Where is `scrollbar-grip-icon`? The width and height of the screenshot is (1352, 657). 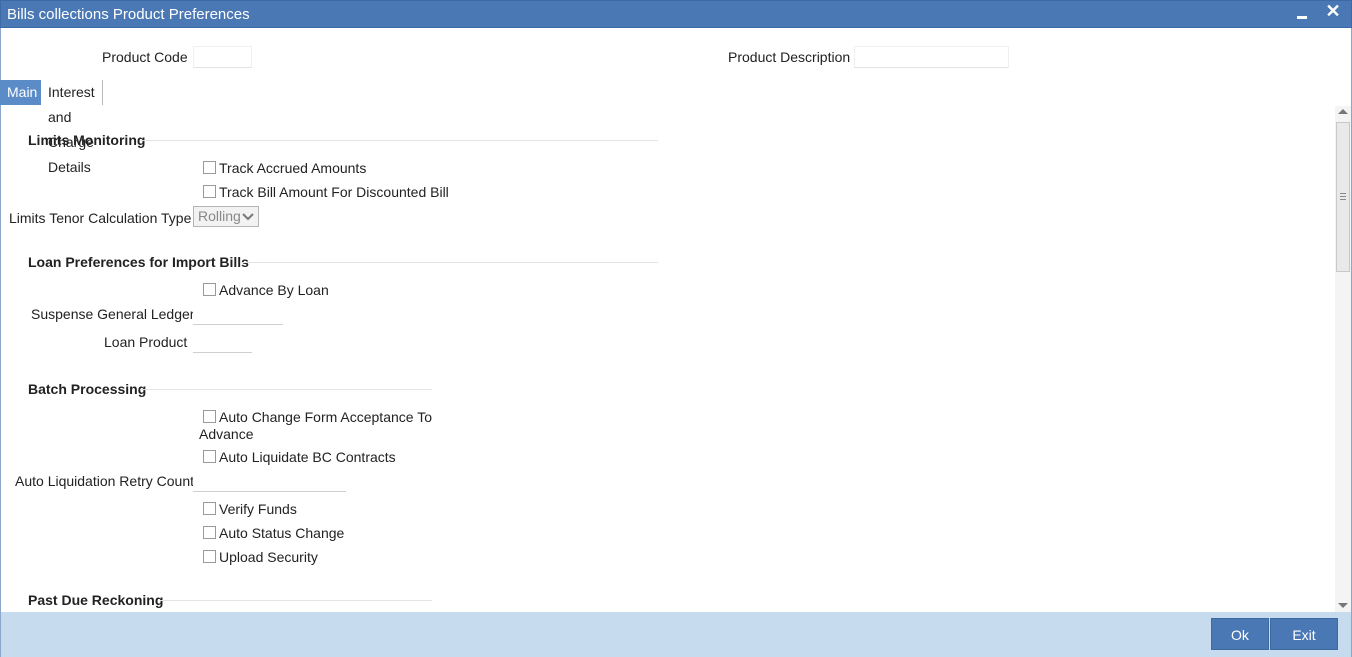 scrollbar-grip-icon is located at coordinates (1343, 196).